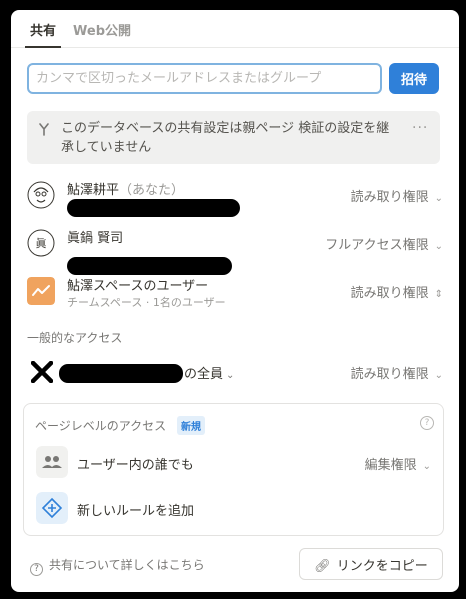  I want to click on notice-text: このデータベースの共有設定は親ページ 検証の設定を継承していません, so click(225, 138).